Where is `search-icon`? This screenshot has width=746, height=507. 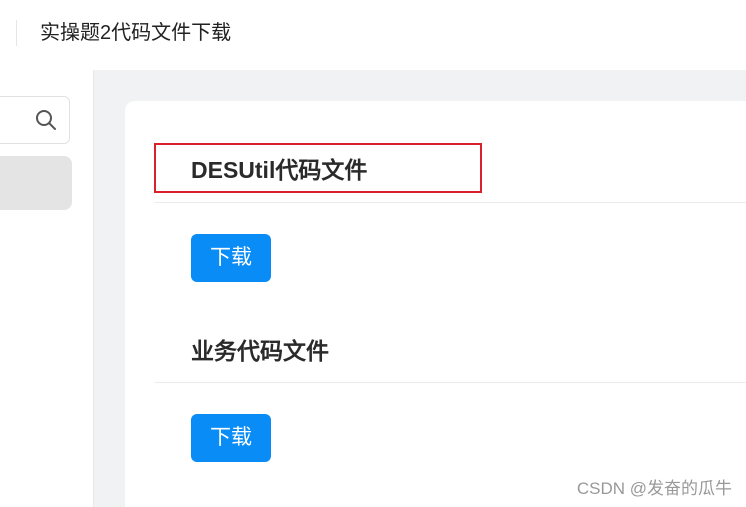 search-icon is located at coordinates (46, 120).